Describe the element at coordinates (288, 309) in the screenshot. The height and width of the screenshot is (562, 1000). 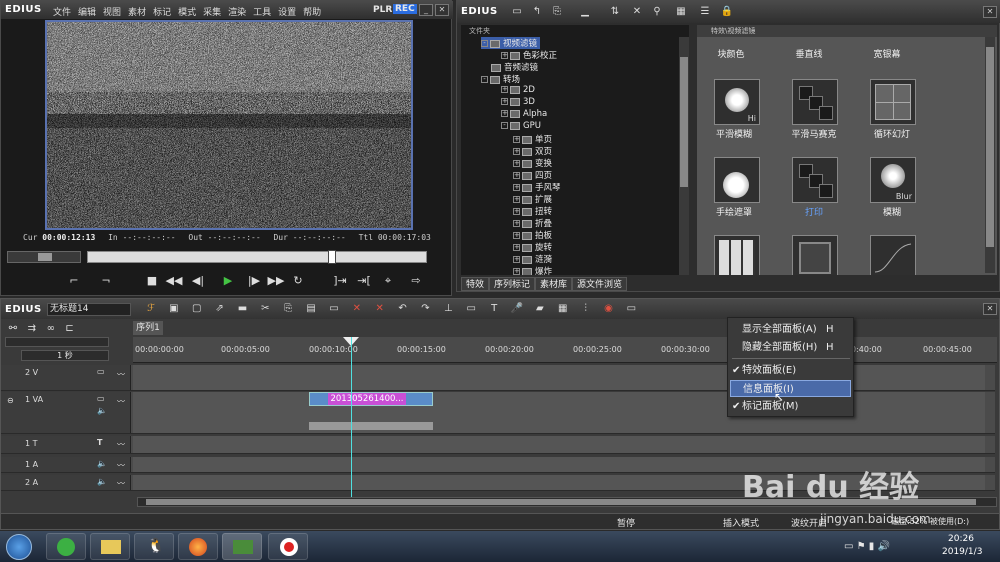
I see `copy-icon: ⎘` at that location.